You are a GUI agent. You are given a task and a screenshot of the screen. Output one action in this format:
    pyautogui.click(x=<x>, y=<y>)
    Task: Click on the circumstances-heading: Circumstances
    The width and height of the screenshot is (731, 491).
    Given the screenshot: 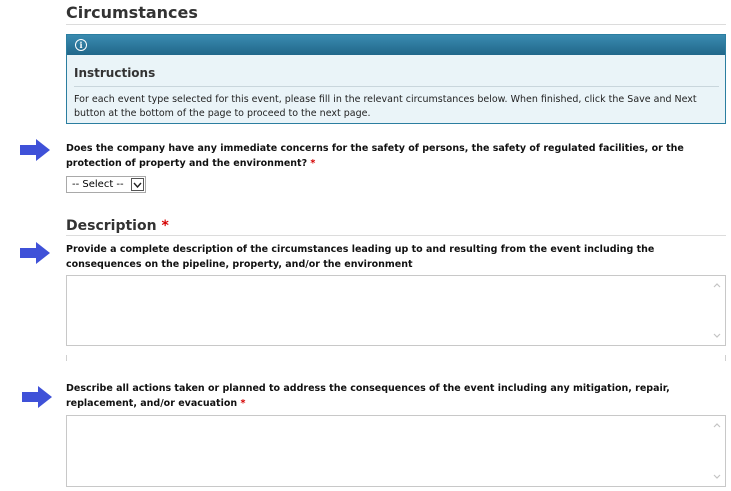 What is the action you would take?
    pyautogui.click(x=132, y=12)
    